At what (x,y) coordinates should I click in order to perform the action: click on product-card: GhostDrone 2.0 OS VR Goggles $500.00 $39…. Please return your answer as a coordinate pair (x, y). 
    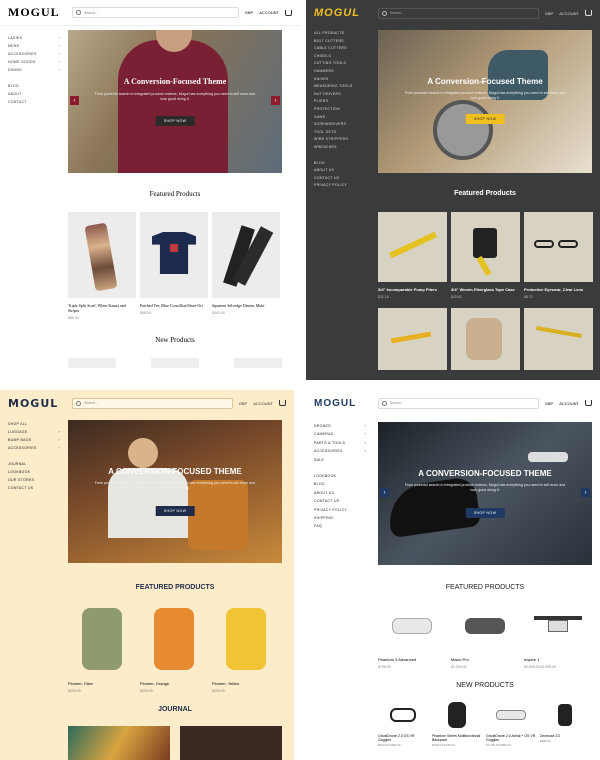
    Looking at the image, I should click on (403, 722).